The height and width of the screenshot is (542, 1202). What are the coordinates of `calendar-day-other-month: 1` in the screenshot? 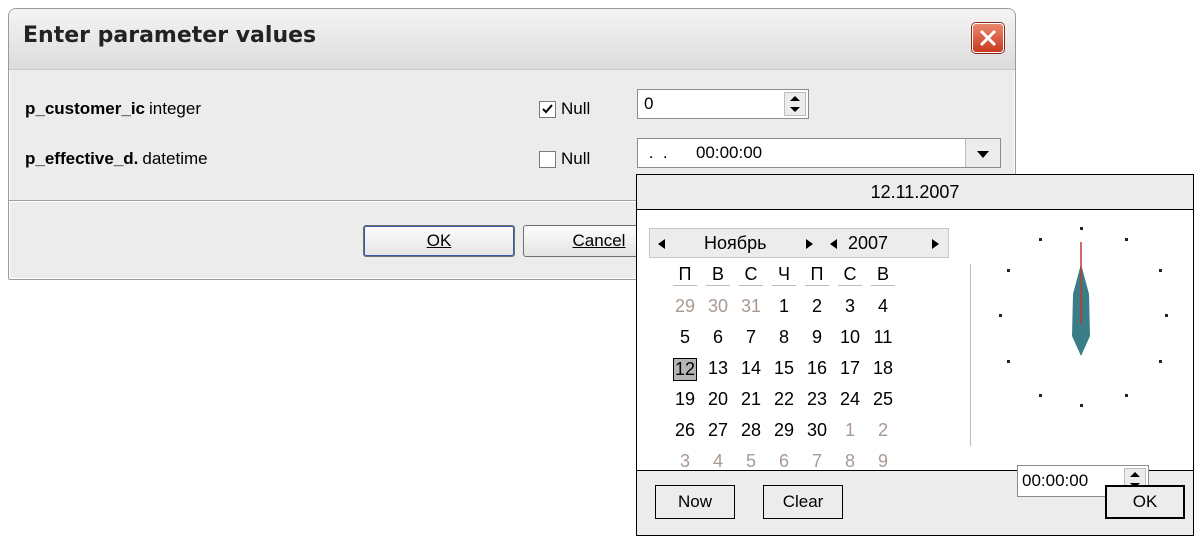 It's located at (850, 430).